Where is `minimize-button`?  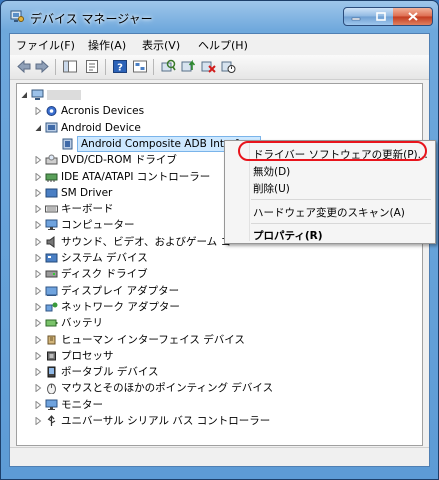 minimize-button is located at coordinates (356, 16).